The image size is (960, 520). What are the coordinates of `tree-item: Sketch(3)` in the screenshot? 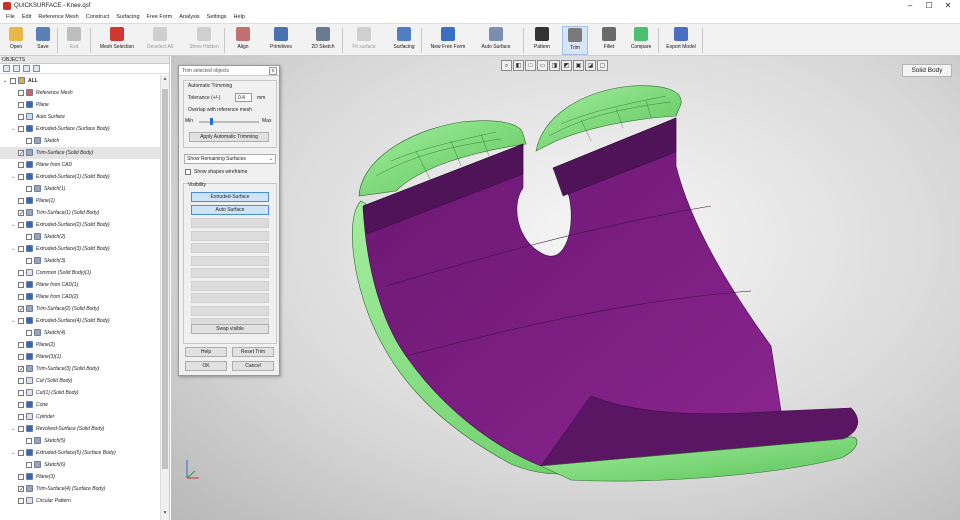 It's located at (80, 261).